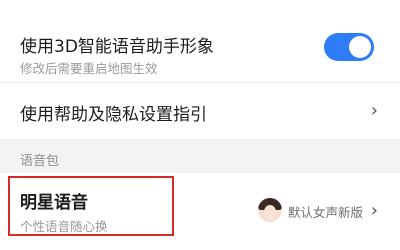 The height and width of the screenshot is (250, 400). What do you see at coordinates (113, 115) in the screenshot?
I see `setting-title: 使用帮助及隐私设置指引` at bounding box center [113, 115].